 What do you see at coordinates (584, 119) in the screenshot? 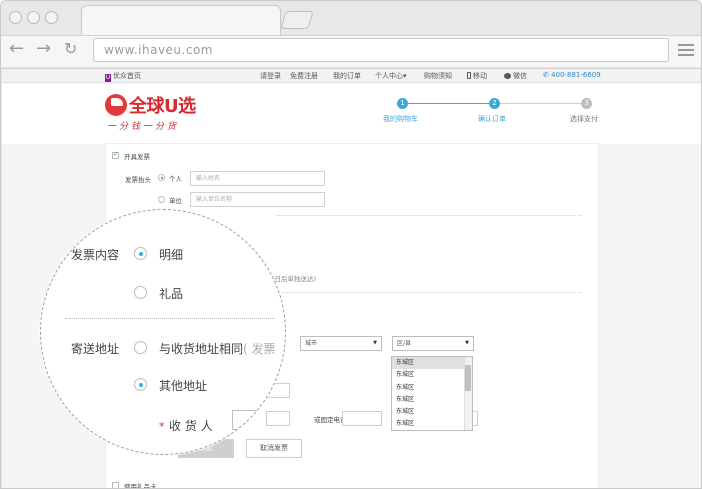
I see `step-3-label: 选择支付` at bounding box center [584, 119].